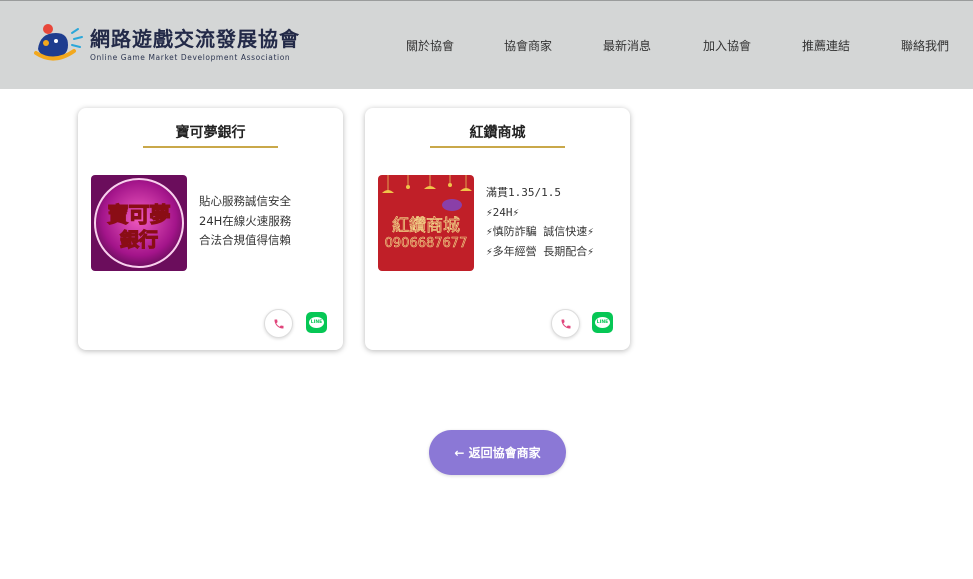  Describe the element at coordinates (925, 45) in the screenshot. I see `nav-contact: 聯絡我們` at that location.